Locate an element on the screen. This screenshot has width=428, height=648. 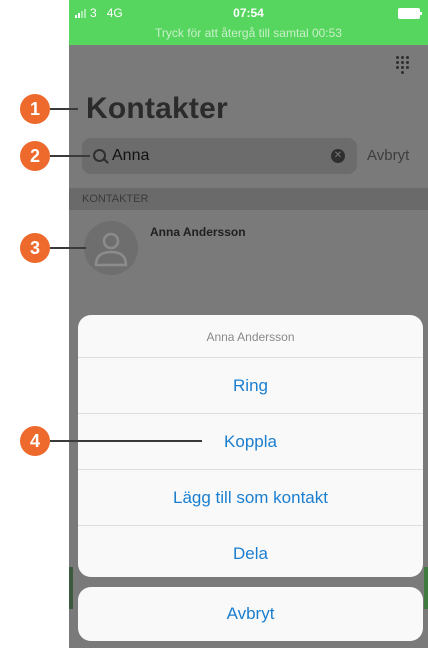
edge-strip-left is located at coordinates (71, 588).